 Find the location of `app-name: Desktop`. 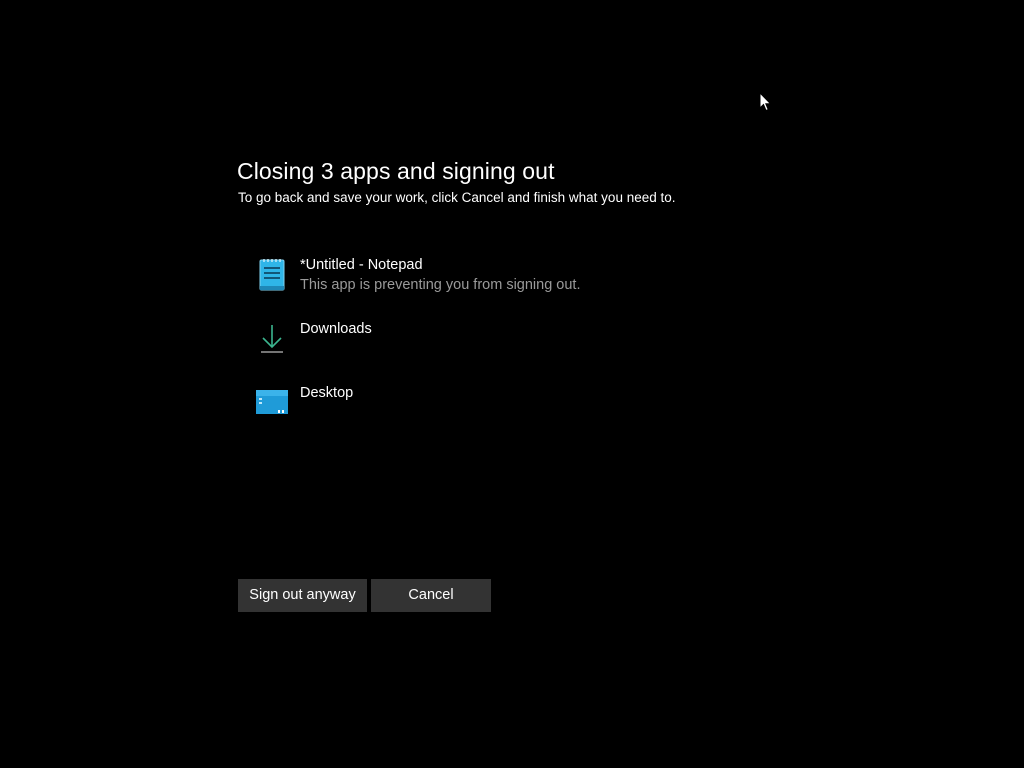

app-name: Desktop is located at coordinates (327, 393).